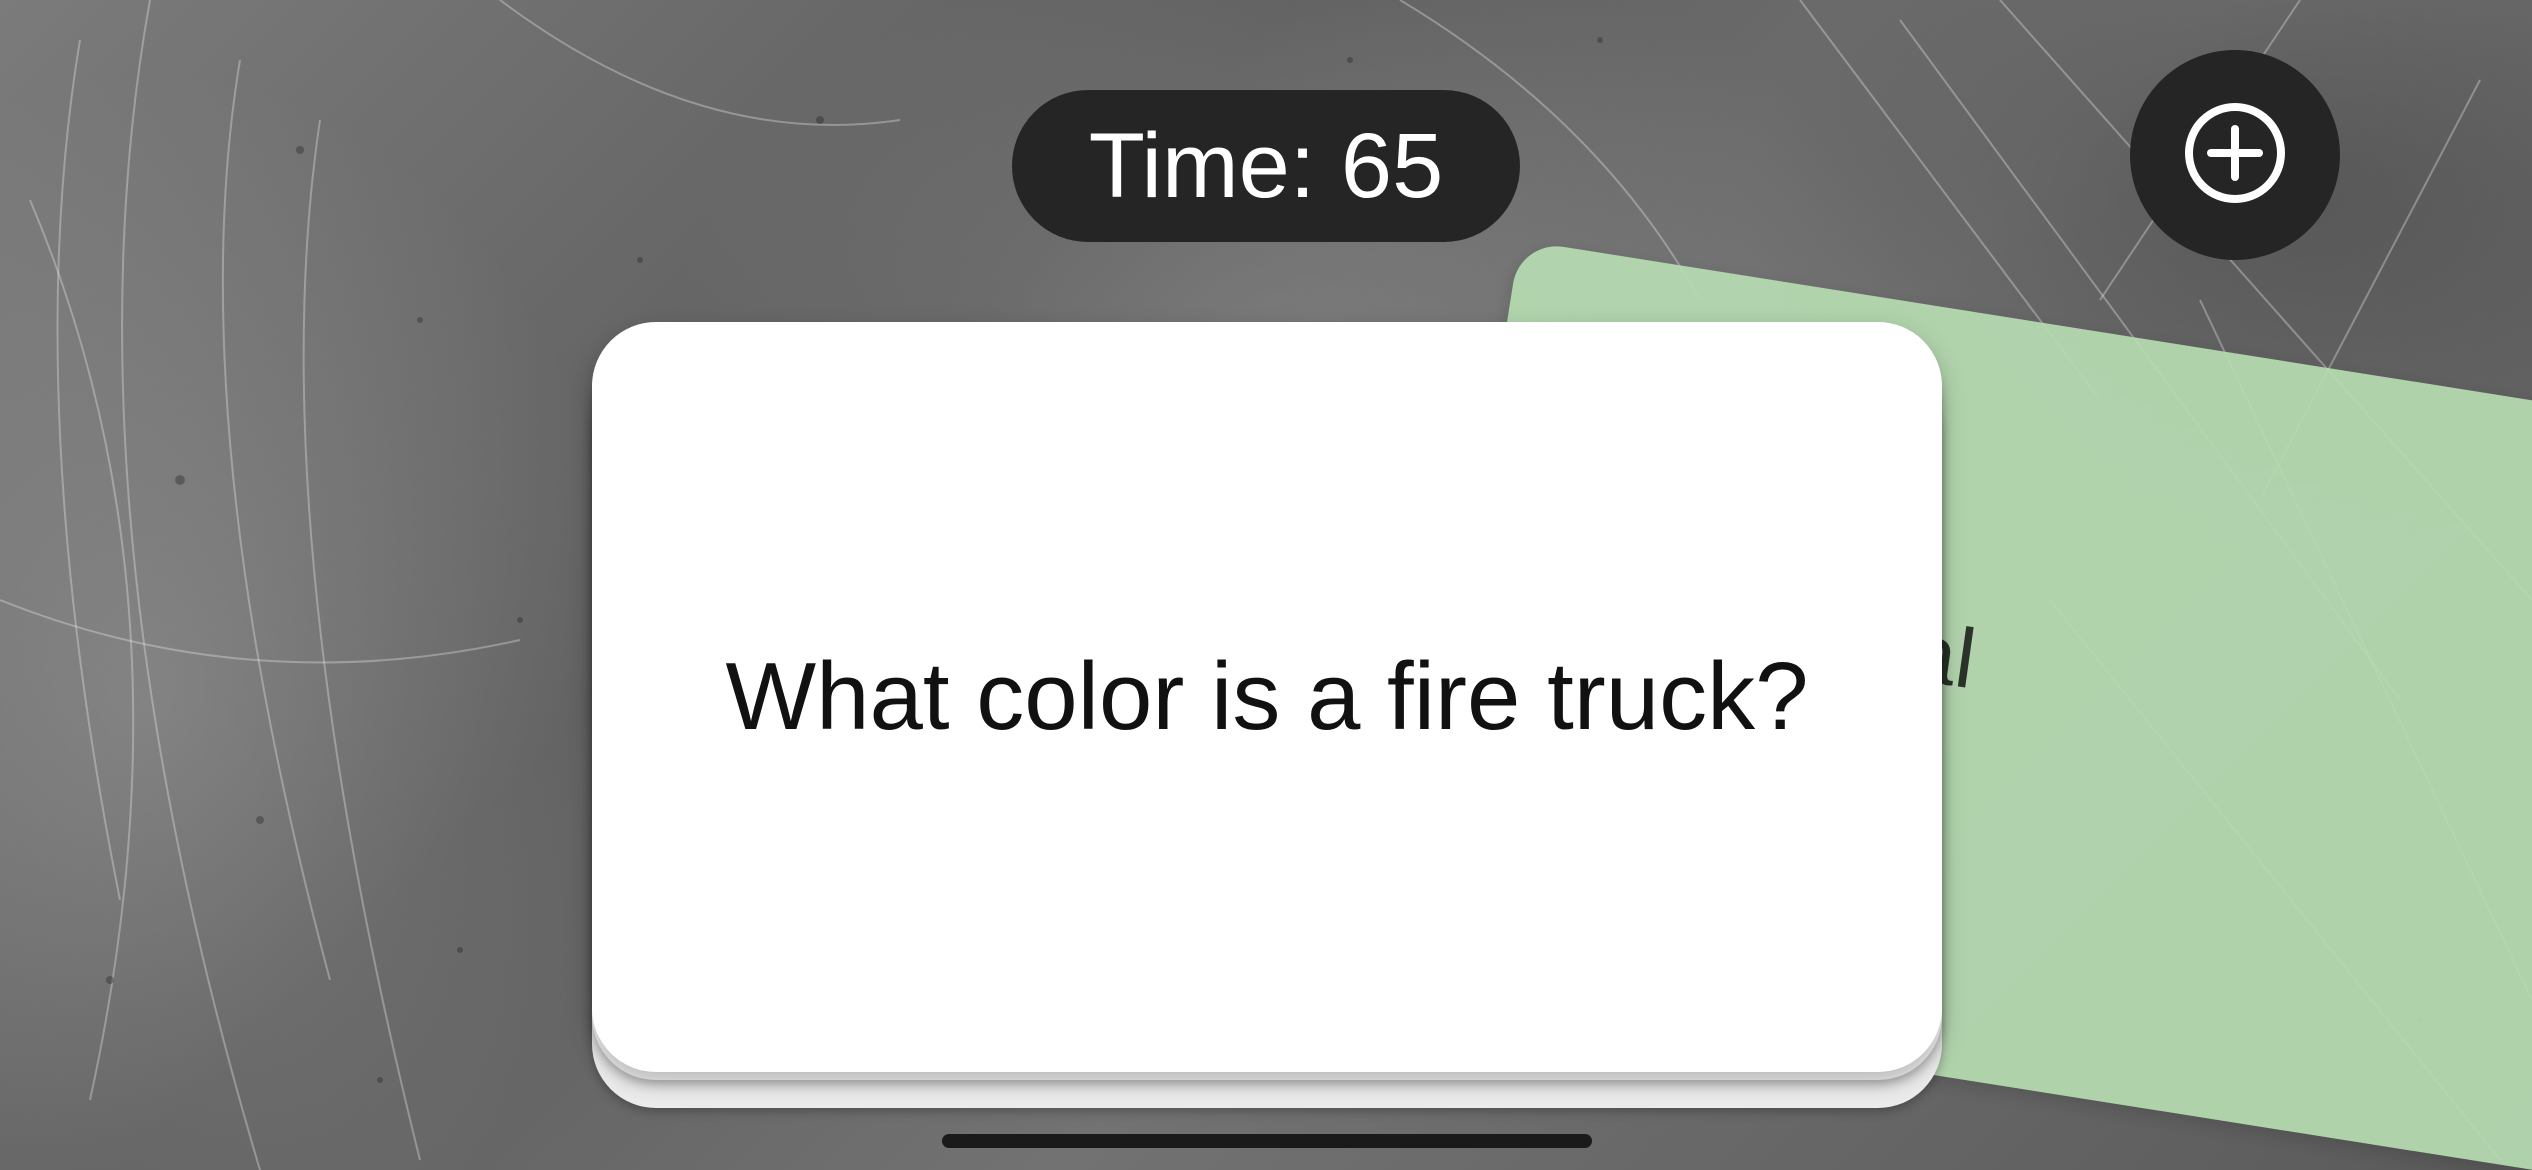 Image resolution: width=2532 pixels, height=1170 pixels. I want to click on home-indicator, so click(1267, 1141).